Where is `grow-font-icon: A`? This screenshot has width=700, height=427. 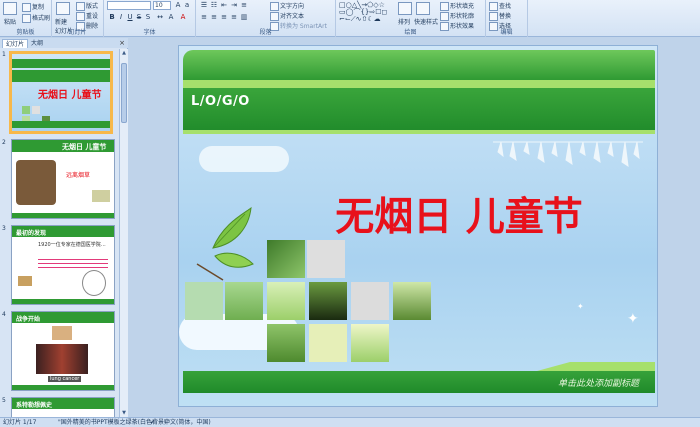 grow-font-icon: A is located at coordinates (178, 5).